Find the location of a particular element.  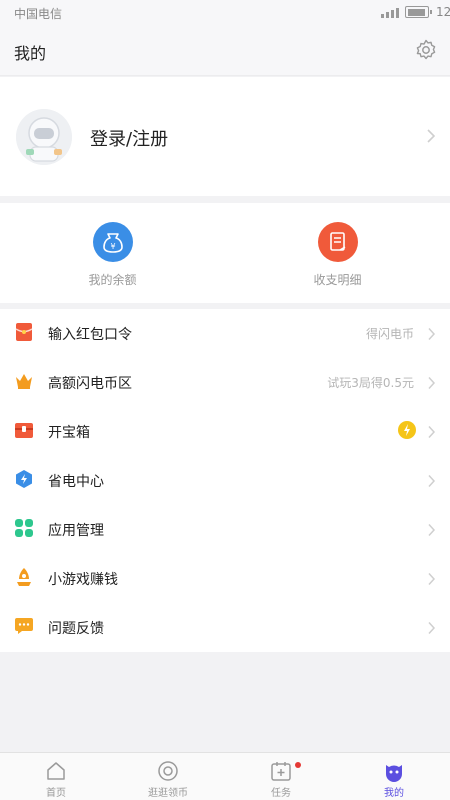

power-saving-icon is located at coordinates (24, 479).